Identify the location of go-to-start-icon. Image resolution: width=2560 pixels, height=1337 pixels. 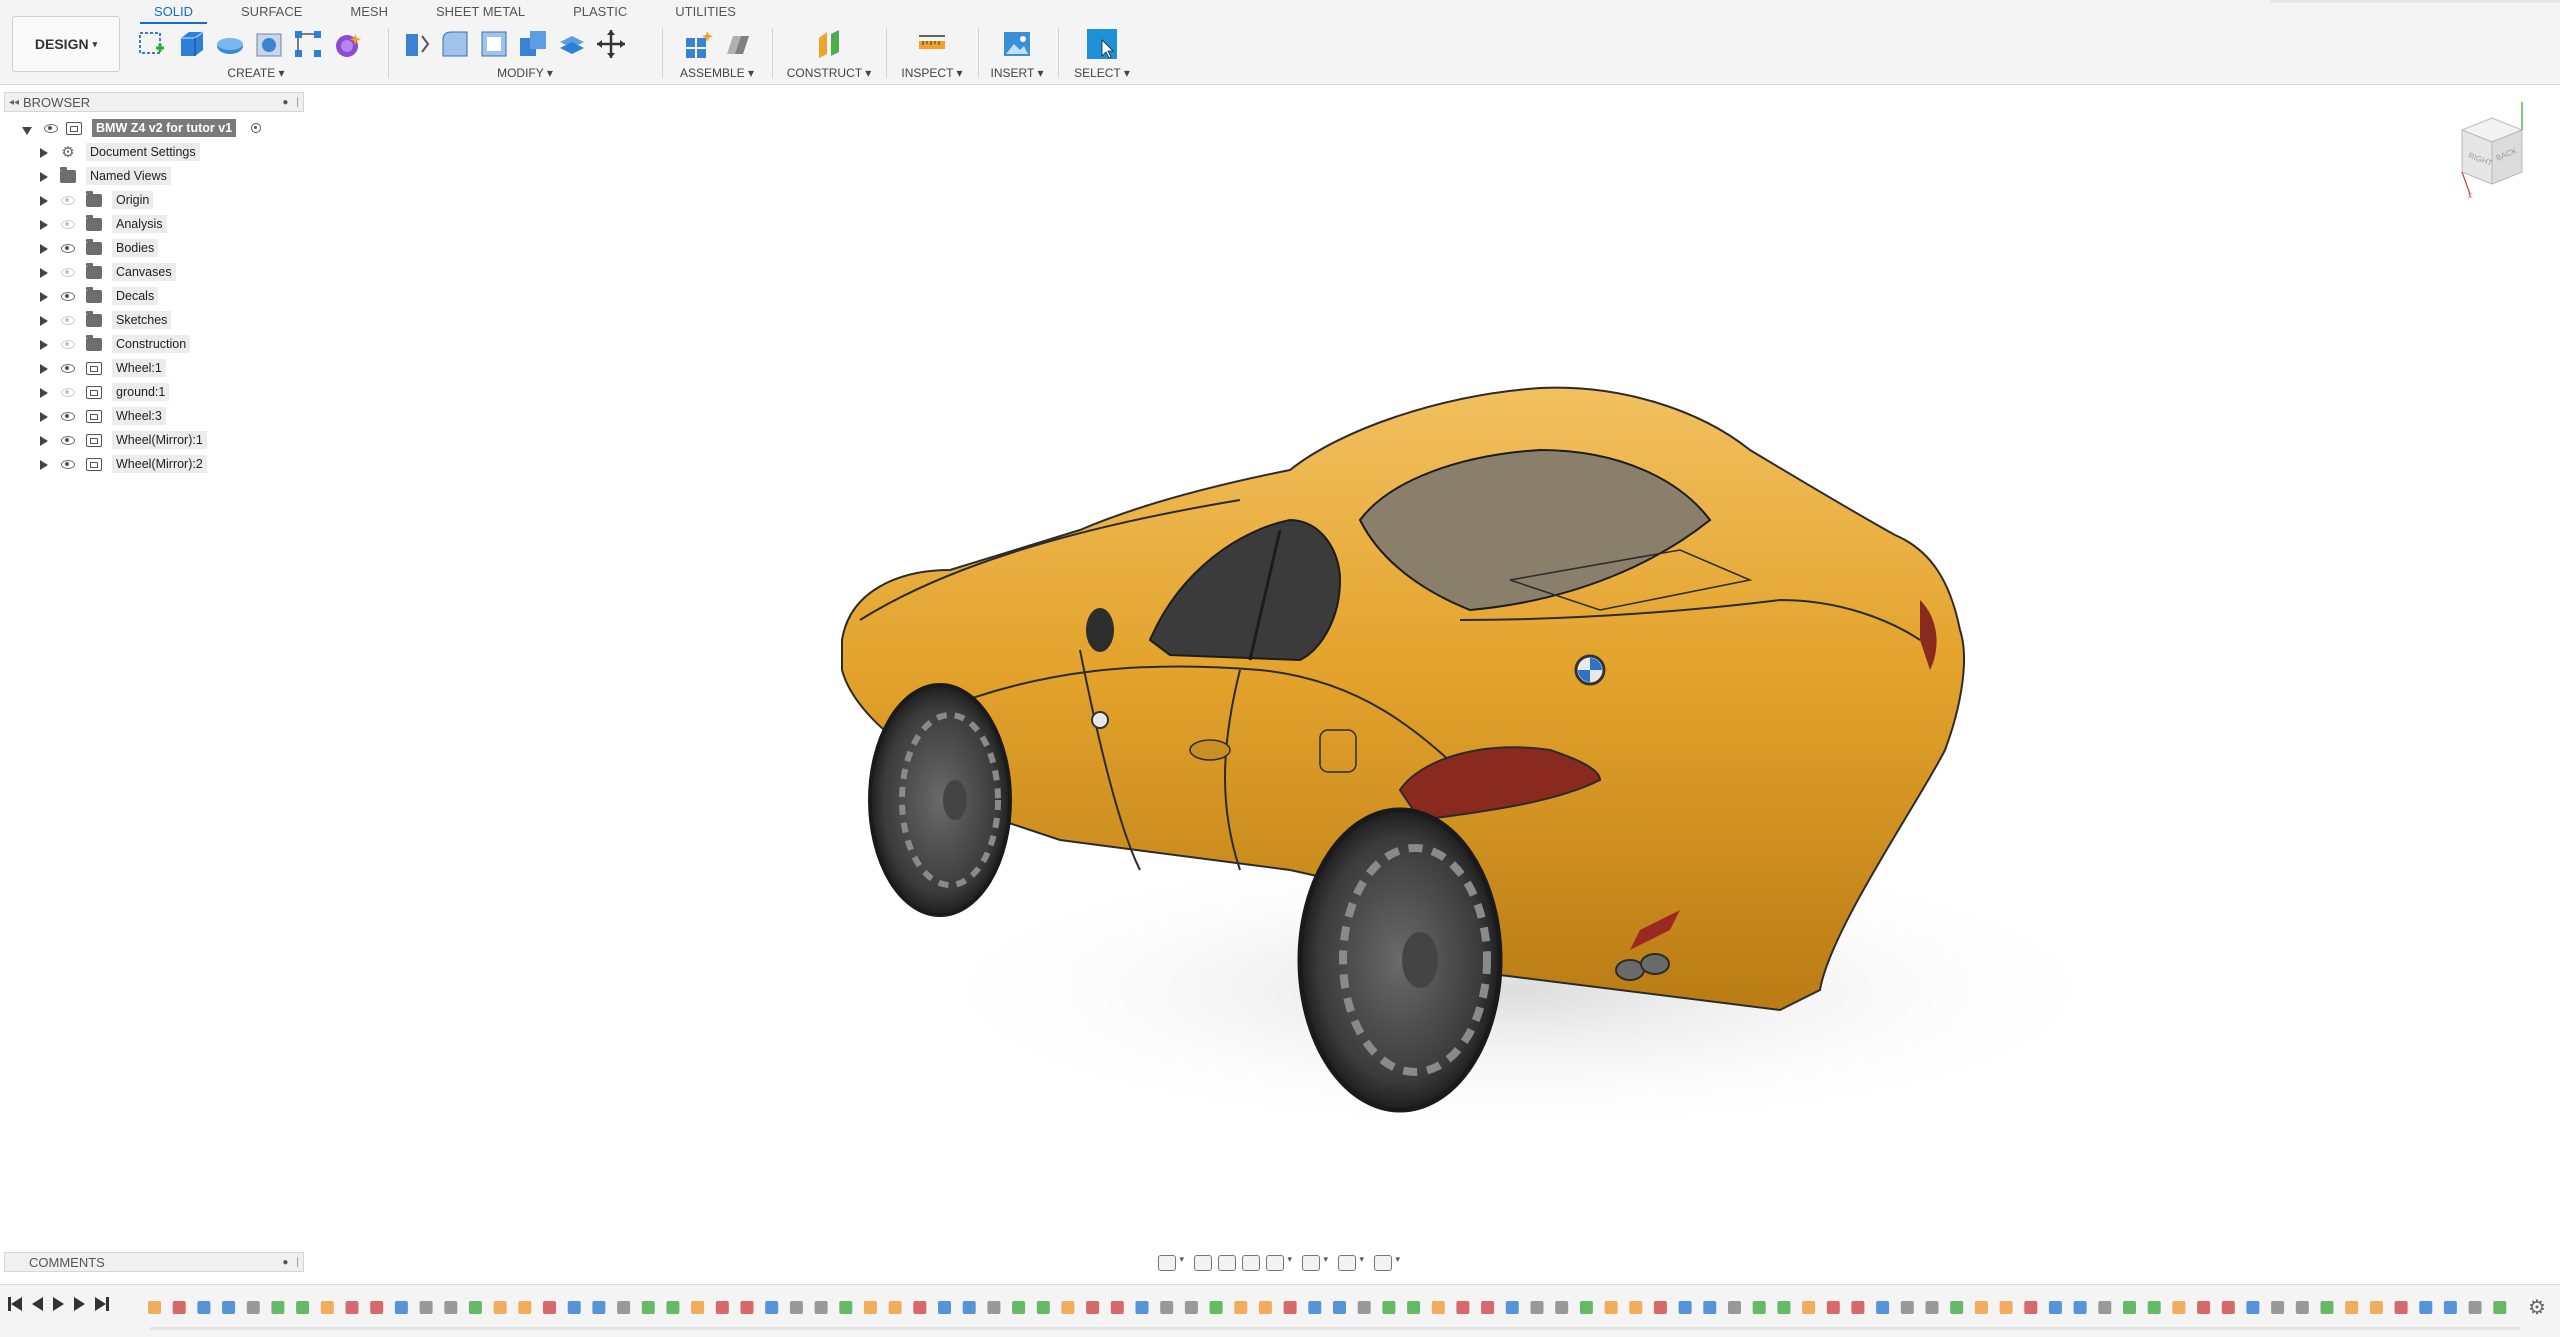
(15, 1304).